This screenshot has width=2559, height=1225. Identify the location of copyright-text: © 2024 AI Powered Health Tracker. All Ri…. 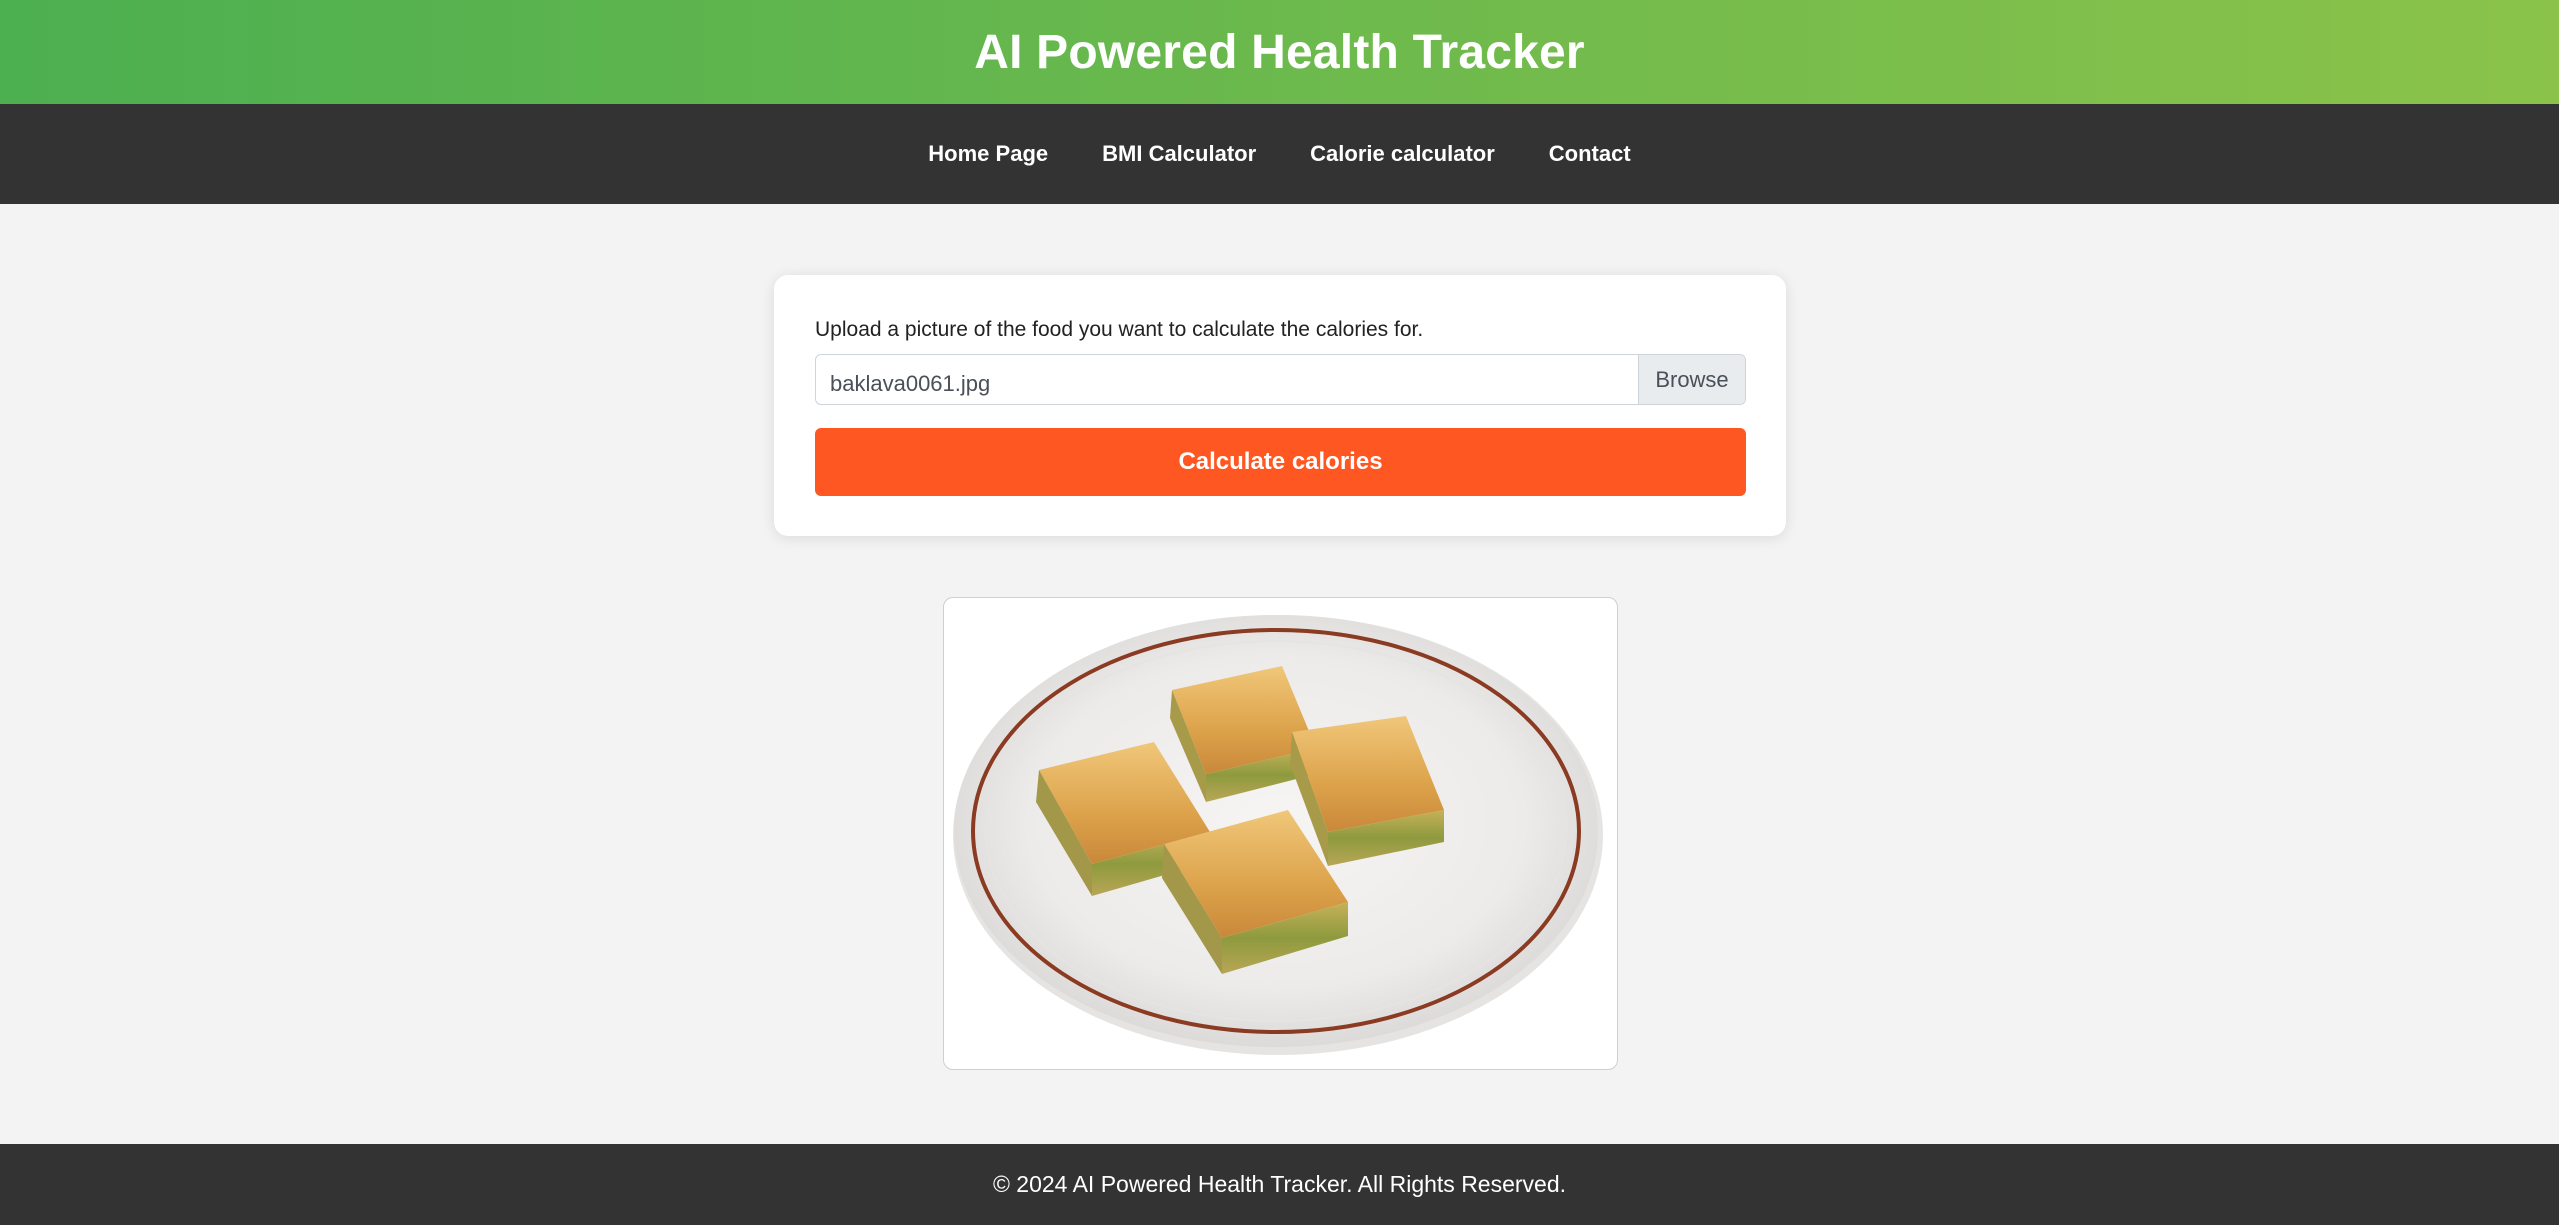
(1279, 1184).